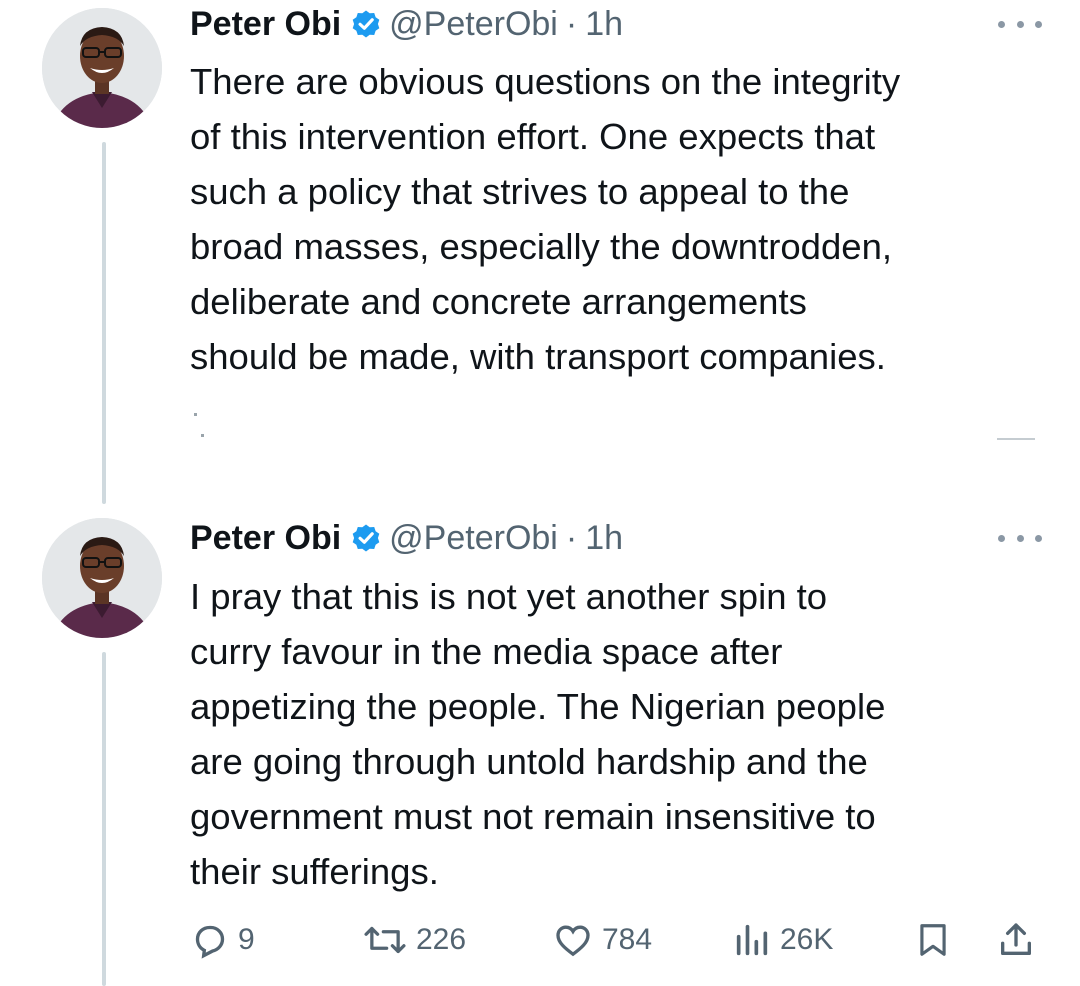 The width and height of the screenshot is (1080, 986). What do you see at coordinates (498, 301) in the screenshot?
I see `tweet-line: deliberate and concrete arrangements` at bounding box center [498, 301].